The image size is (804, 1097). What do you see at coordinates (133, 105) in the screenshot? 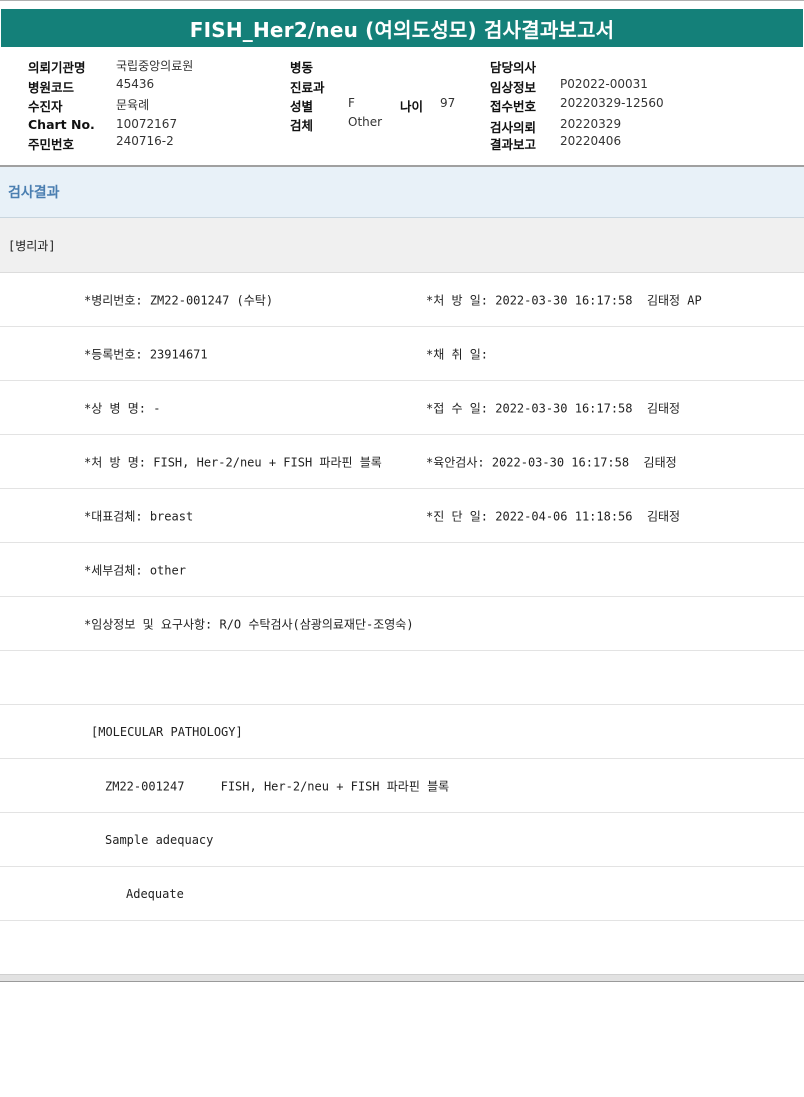
I see `recipient-value: 문육례` at bounding box center [133, 105].